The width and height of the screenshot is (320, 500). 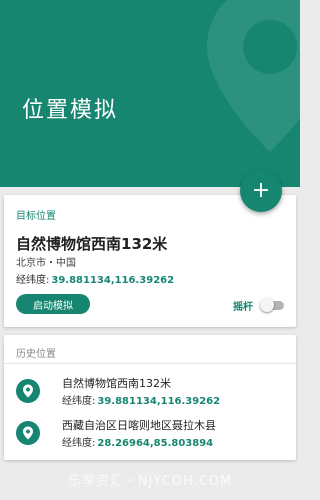 What do you see at coordinates (116, 383) in the screenshot?
I see `history-item-name: 自然博物馆西南132米` at bounding box center [116, 383].